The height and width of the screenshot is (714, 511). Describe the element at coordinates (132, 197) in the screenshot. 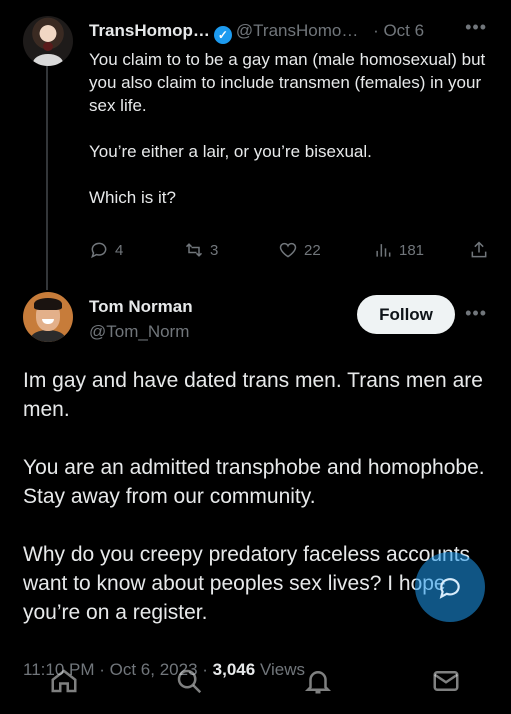

I see `reply-paragraph: Which is it?` at that location.